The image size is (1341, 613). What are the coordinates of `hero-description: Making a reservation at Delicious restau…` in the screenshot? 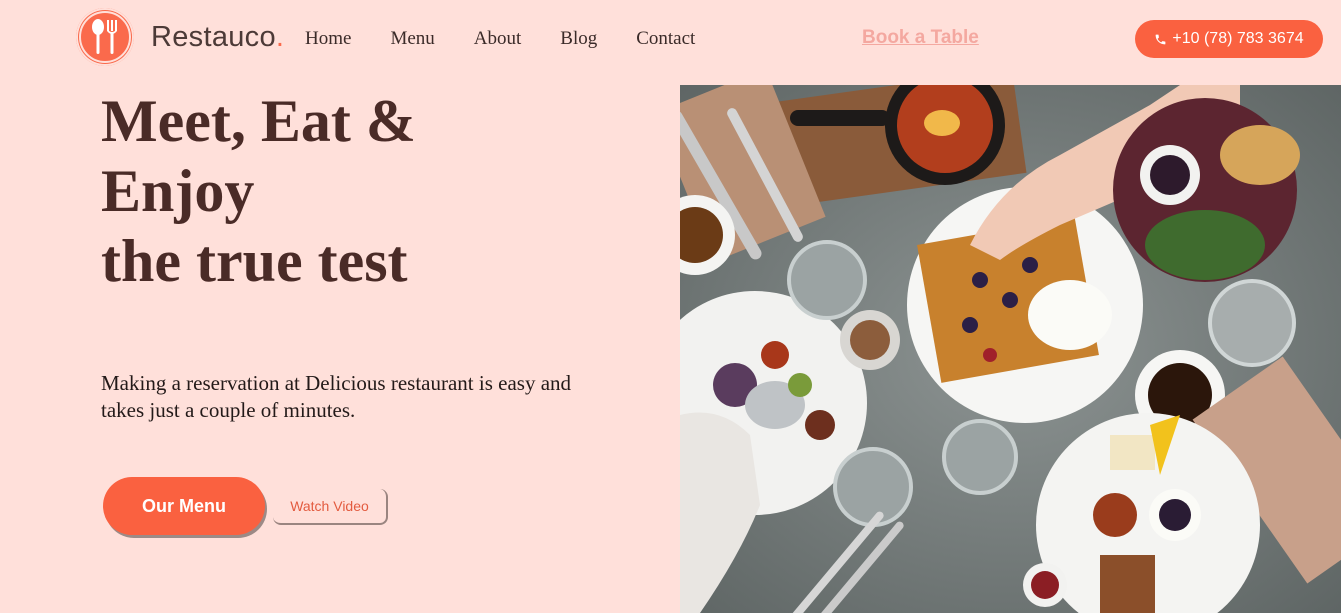 It's located at (336, 397).